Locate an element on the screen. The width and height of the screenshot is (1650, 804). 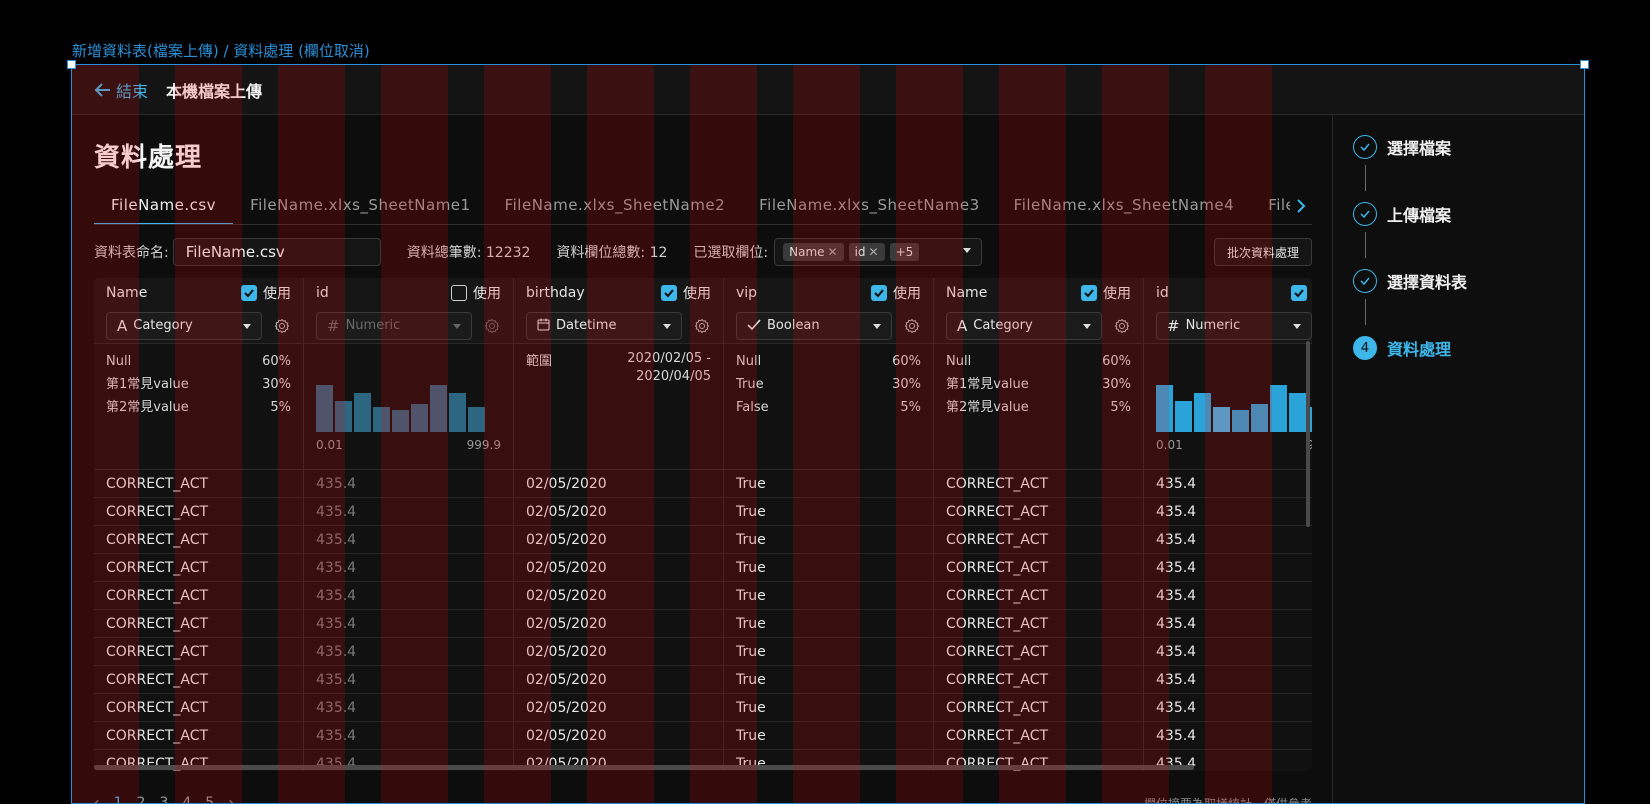
table-name-input is located at coordinates (276, 252).